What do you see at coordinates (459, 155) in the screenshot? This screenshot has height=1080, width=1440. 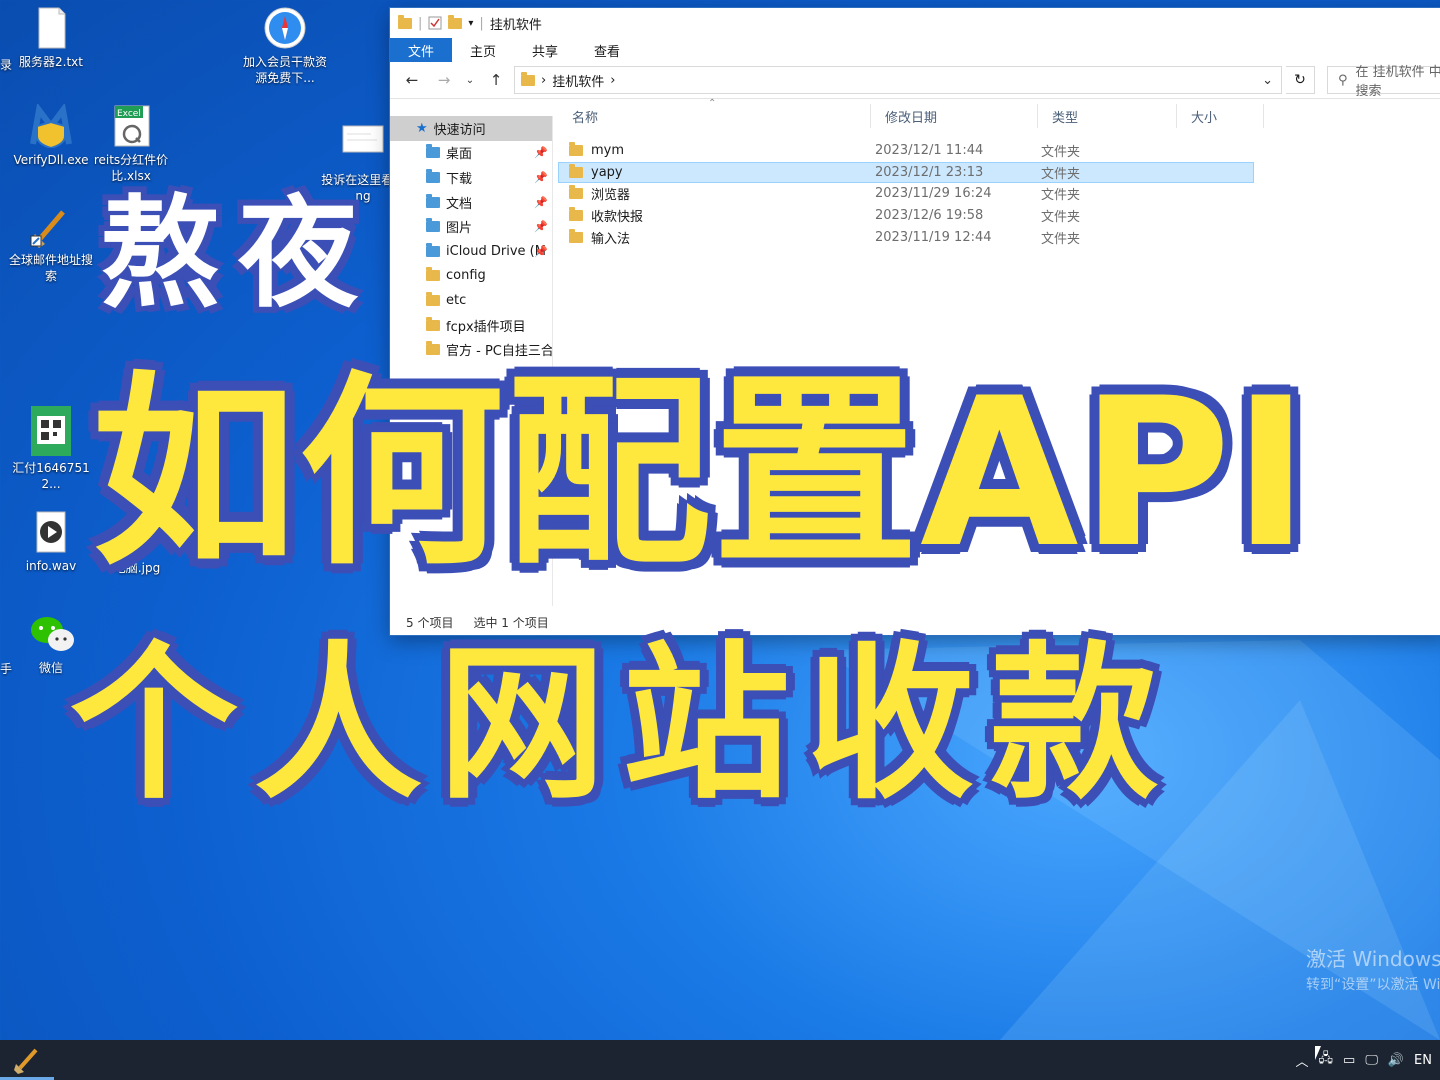 I see `sidebar-item-label: 桌面` at bounding box center [459, 155].